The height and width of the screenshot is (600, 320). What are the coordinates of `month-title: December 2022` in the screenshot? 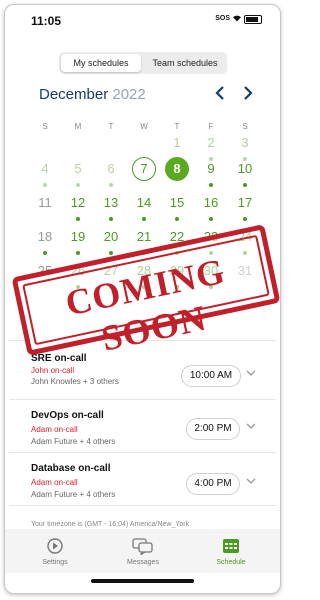 It's located at (92, 94).